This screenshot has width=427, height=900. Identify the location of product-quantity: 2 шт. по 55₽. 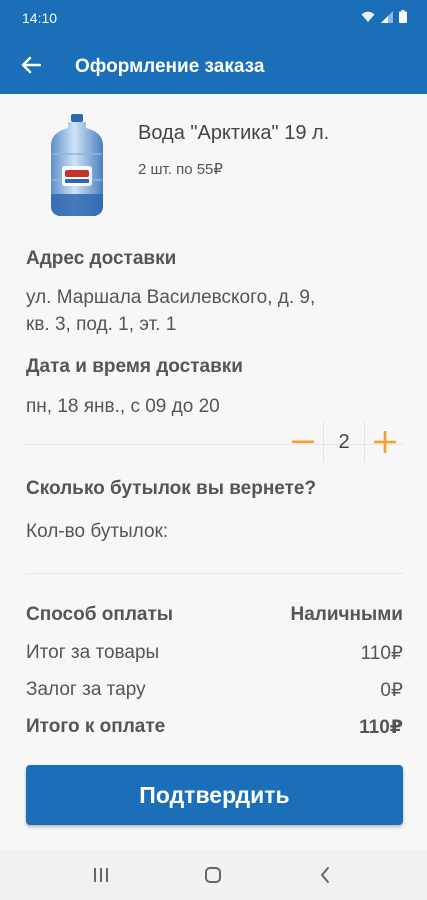
(180, 169).